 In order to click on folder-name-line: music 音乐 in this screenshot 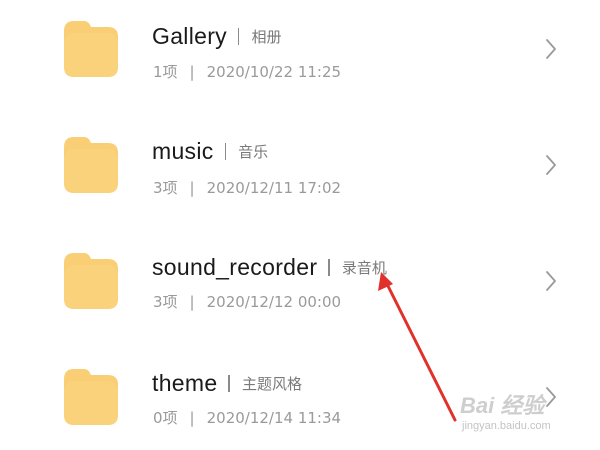, I will do `click(210, 151)`.